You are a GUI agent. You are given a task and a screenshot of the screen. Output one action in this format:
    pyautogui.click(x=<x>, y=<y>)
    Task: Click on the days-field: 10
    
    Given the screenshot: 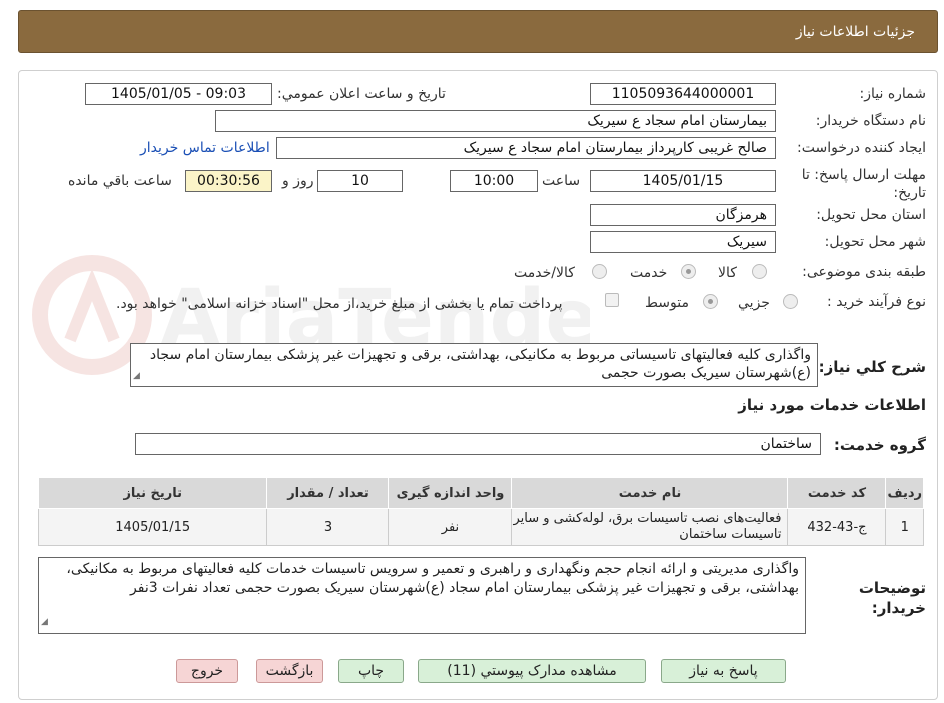 What is the action you would take?
    pyautogui.click(x=360, y=181)
    